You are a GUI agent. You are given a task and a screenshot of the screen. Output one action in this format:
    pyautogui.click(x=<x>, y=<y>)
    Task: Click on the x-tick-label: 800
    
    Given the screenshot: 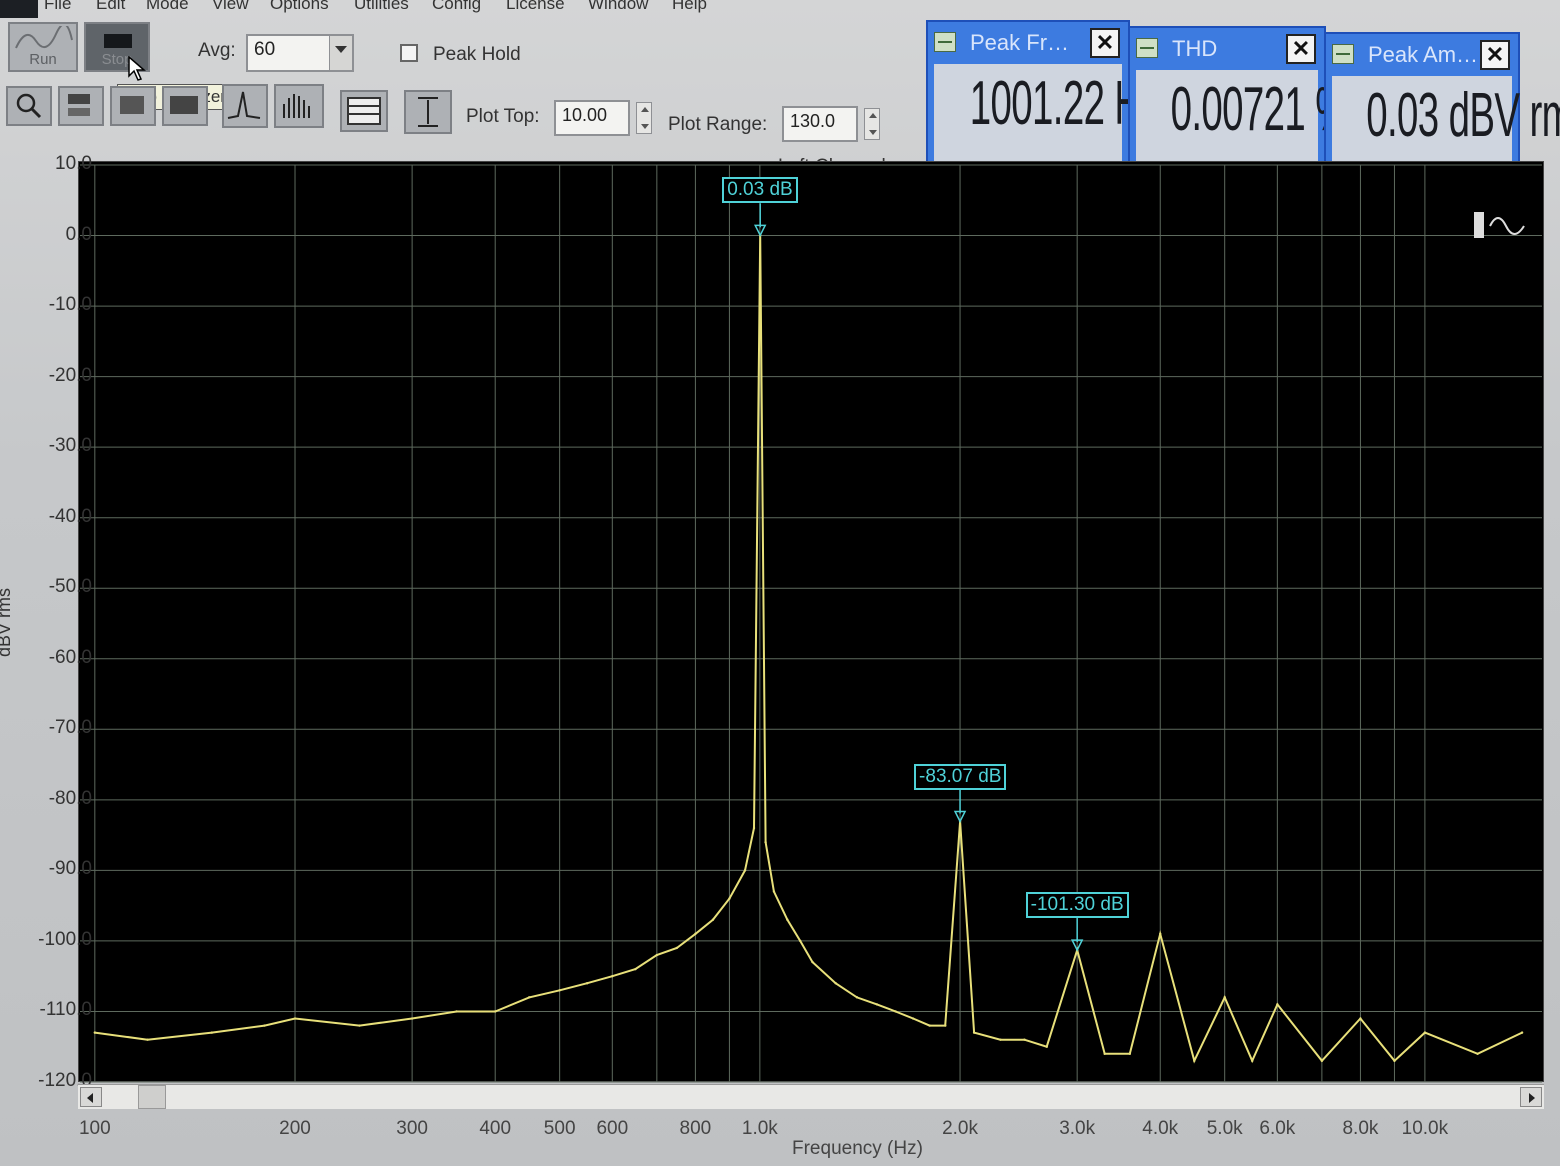 What is the action you would take?
    pyautogui.click(x=695, y=1128)
    